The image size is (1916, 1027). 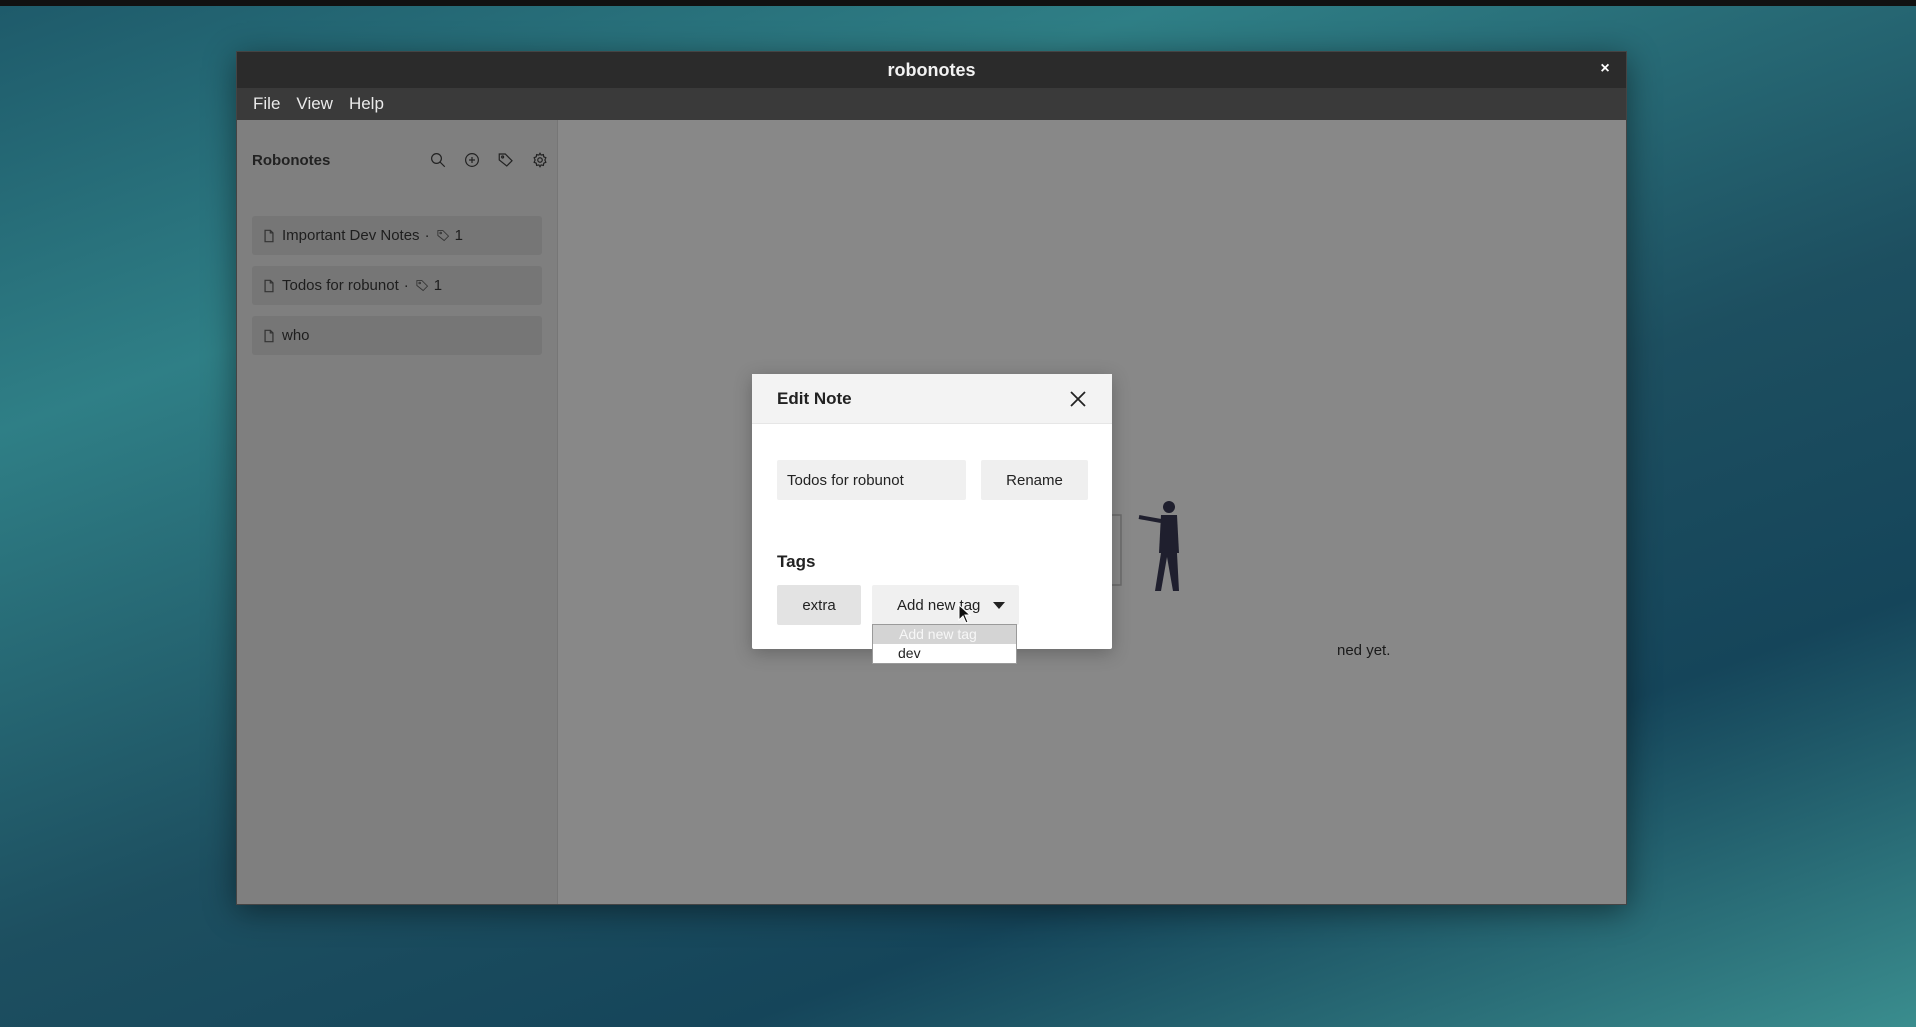 I want to click on modal-title: Edit Note, so click(x=814, y=398).